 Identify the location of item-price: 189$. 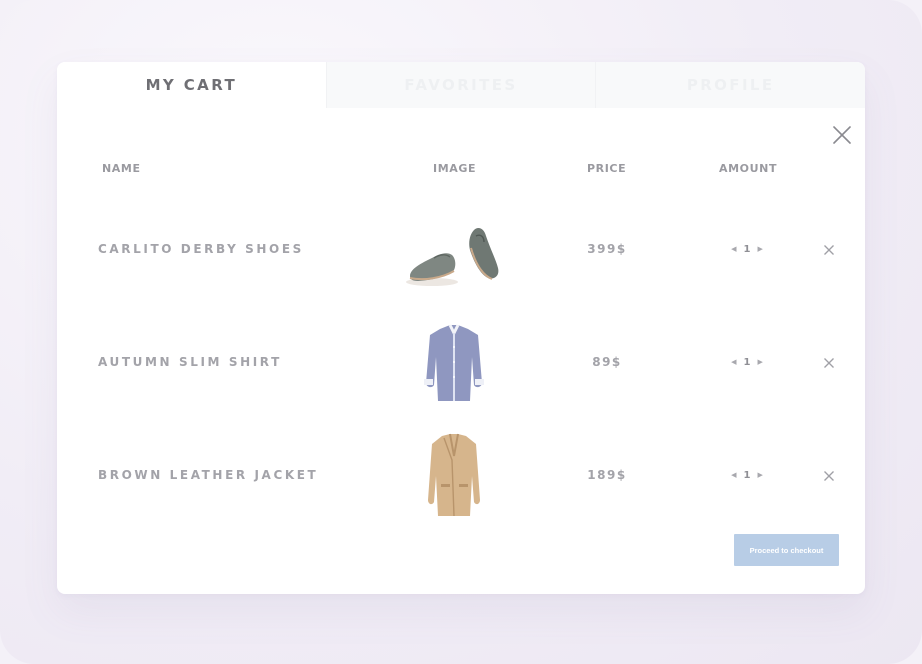
(607, 475).